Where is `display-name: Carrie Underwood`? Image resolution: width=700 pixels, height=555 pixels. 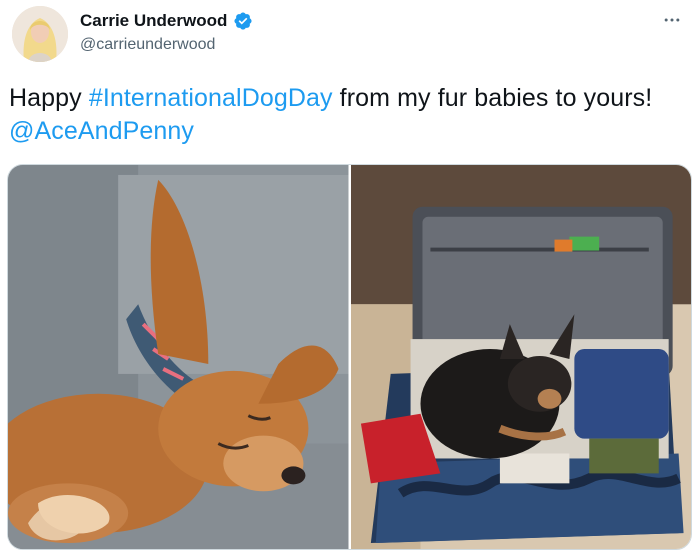 display-name: Carrie Underwood is located at coordinates (153, 21).